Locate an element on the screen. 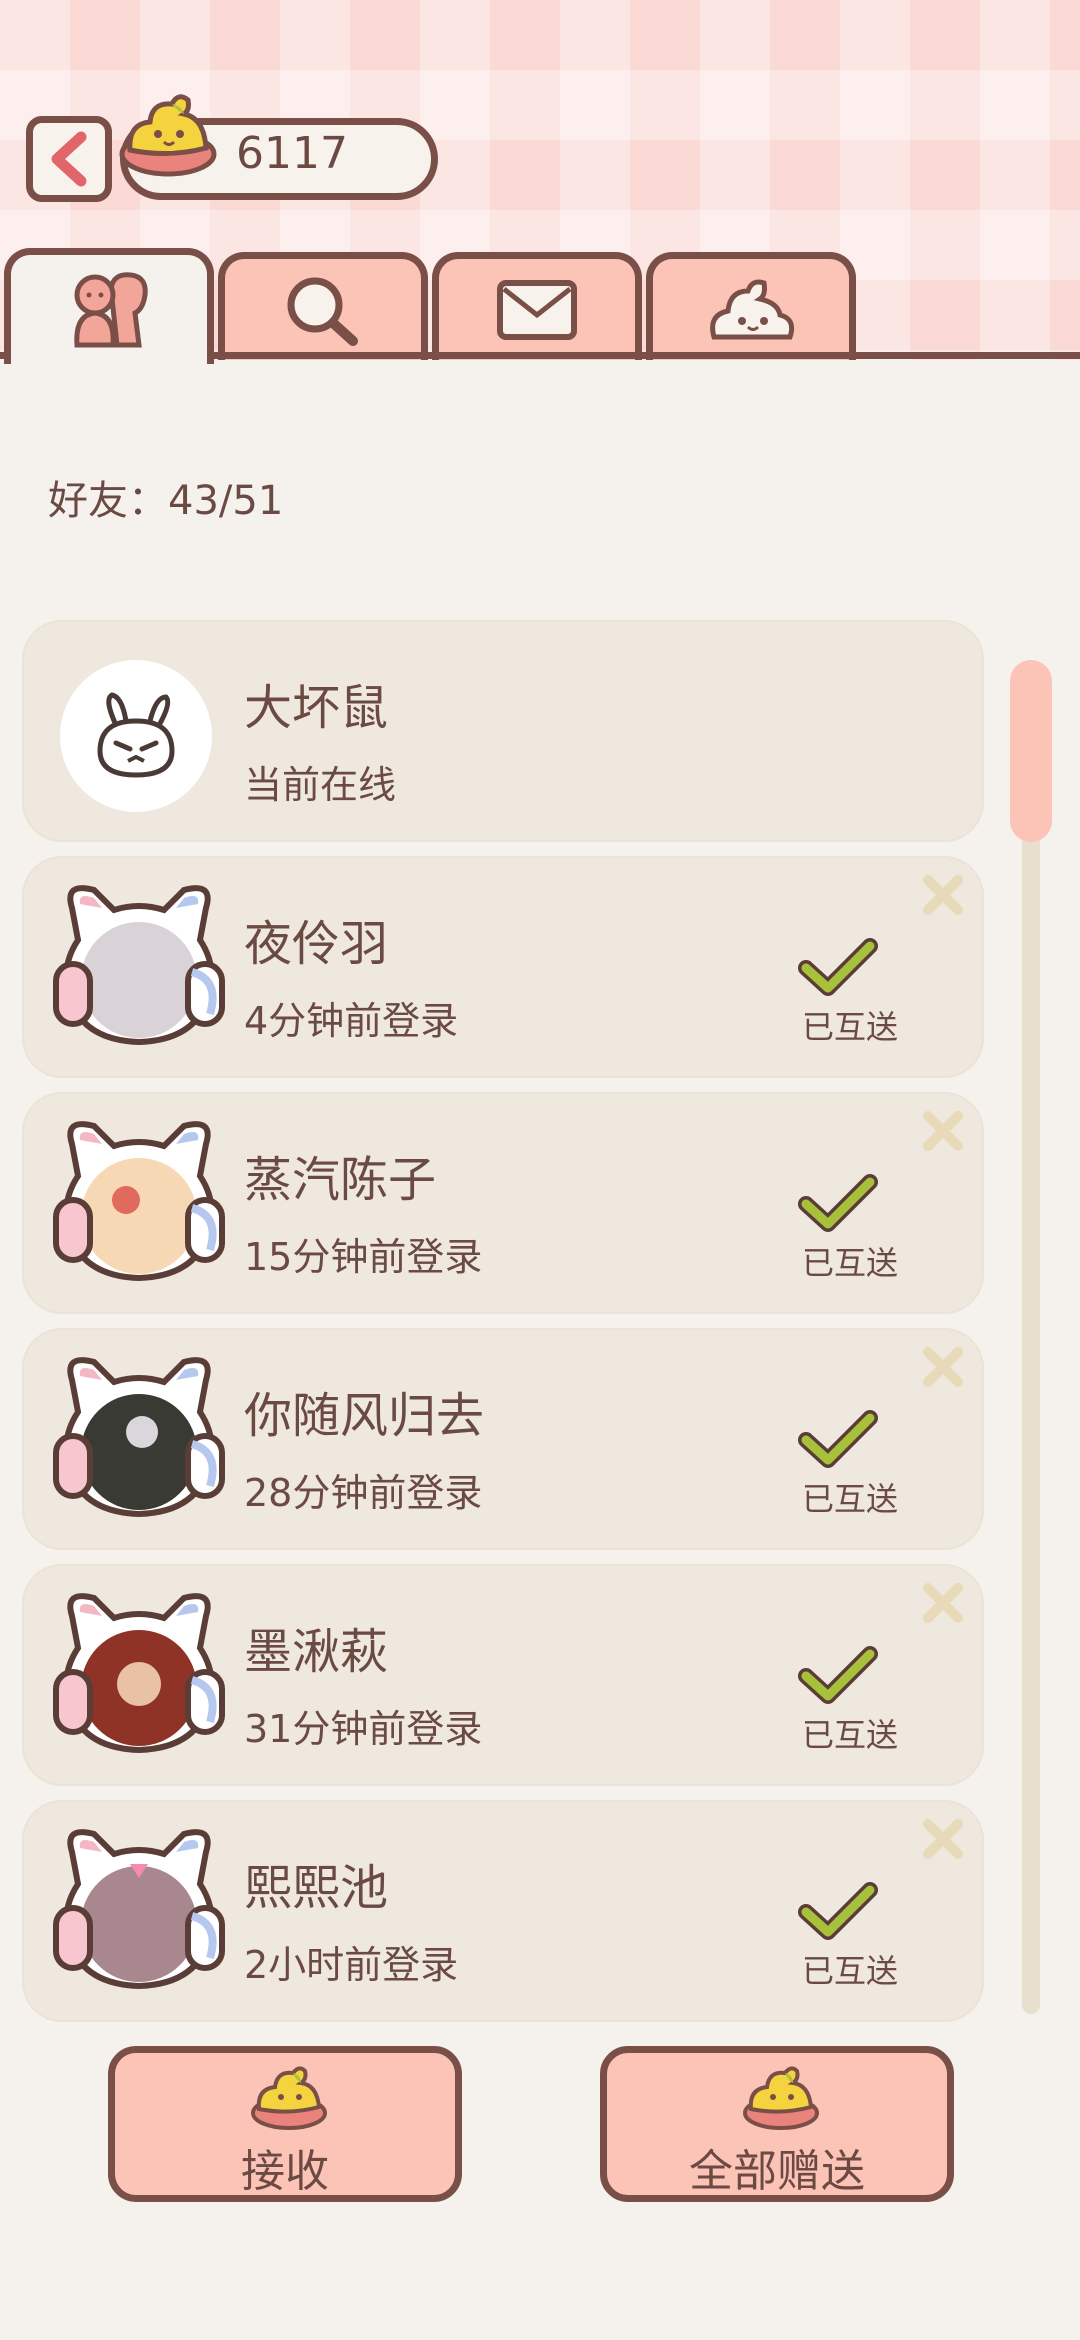 This screenshot has height=2340, width=1080. friend-card: 蒸汽陈子 15分钟前登录 已互送 is located at coordinates (503, 1203).